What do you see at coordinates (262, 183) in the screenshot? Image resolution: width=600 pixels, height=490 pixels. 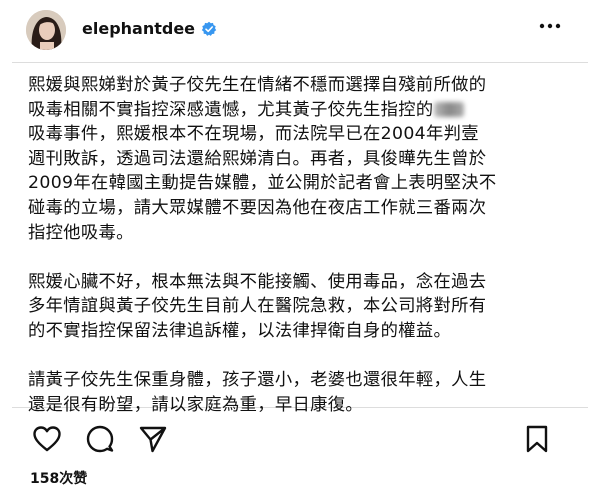 I see `post-line: 2009年在韓國主動提告媒體，並公開於記者會上表明堅決不` at bounding box center [262, 183].